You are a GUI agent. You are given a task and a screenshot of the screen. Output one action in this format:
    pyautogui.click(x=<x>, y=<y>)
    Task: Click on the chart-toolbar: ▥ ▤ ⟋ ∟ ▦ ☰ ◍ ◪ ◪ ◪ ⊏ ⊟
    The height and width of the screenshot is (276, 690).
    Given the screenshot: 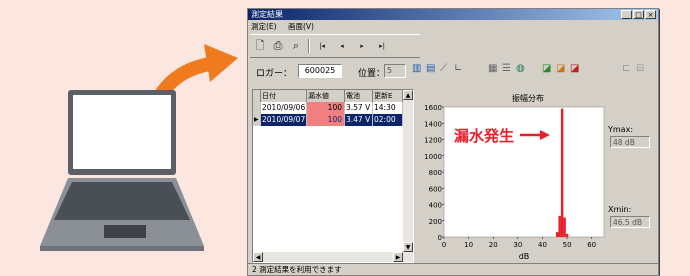 What is the action you would take?
    pyautogui.click(x=531, y=69)
    